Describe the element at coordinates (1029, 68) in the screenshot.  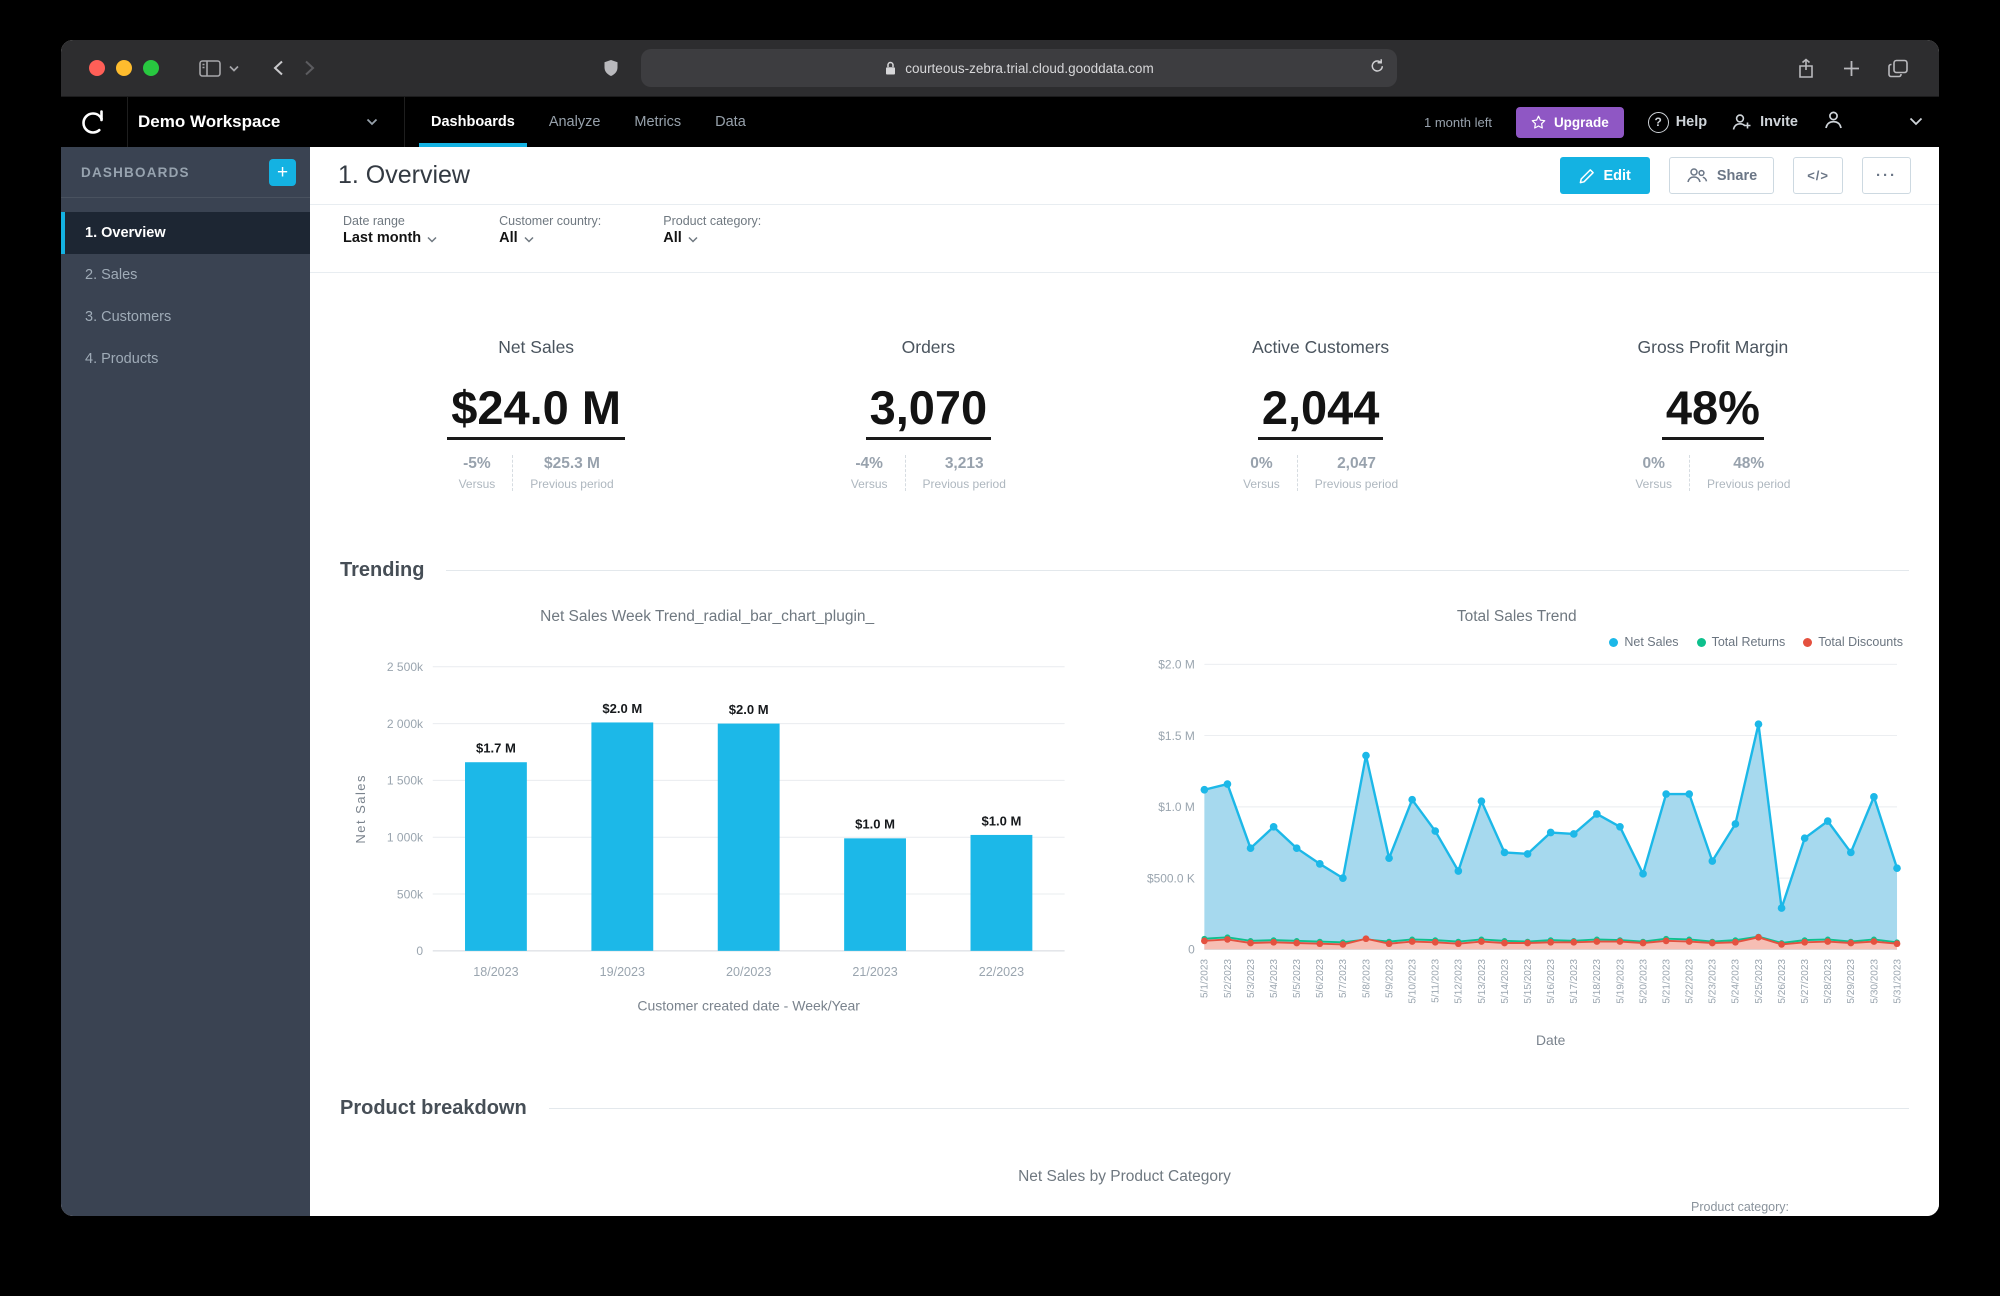
I see `url-text: courteous-zebra.trial.cloud.gooddata.com` at that location.